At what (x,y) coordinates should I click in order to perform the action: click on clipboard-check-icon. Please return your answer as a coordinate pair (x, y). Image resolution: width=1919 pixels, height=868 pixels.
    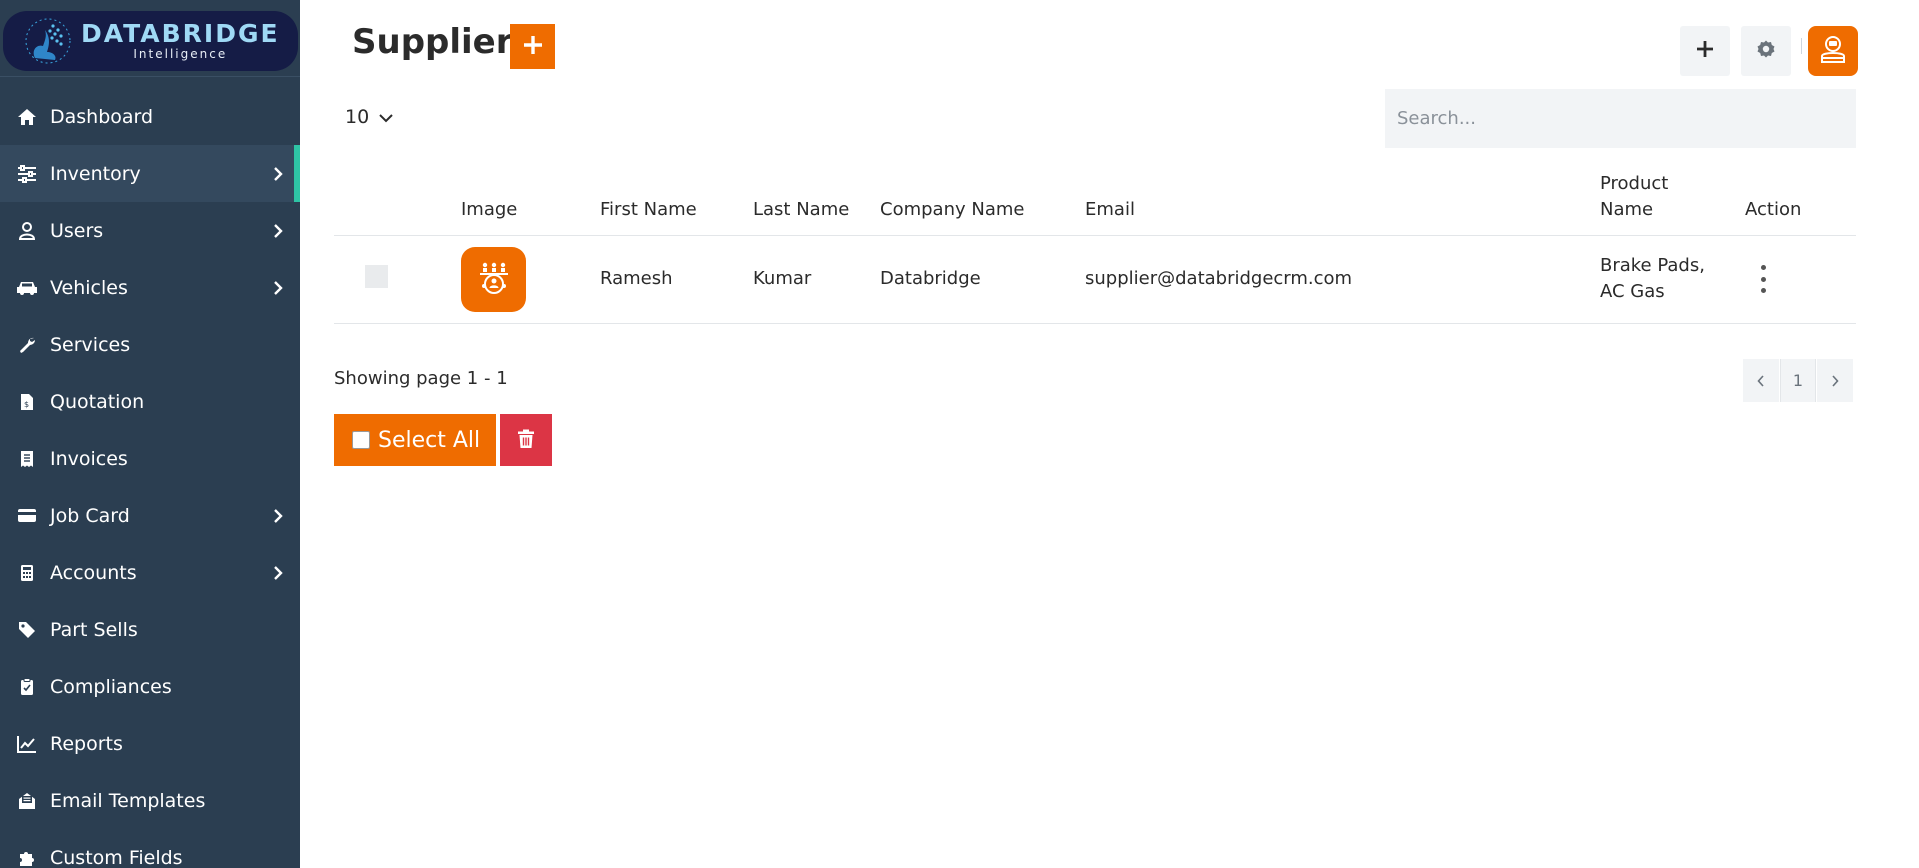
    Looking at the image, I should click on (27, 687).